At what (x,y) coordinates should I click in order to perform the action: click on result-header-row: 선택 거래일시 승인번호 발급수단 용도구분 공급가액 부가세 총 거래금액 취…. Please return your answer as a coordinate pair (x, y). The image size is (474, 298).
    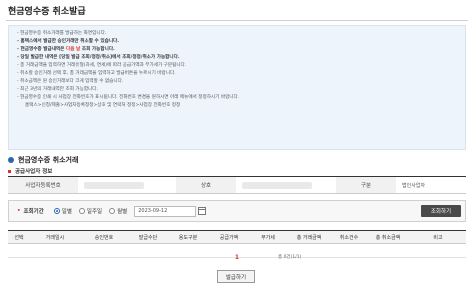
    Looking at the image, I should click on (237, 237).